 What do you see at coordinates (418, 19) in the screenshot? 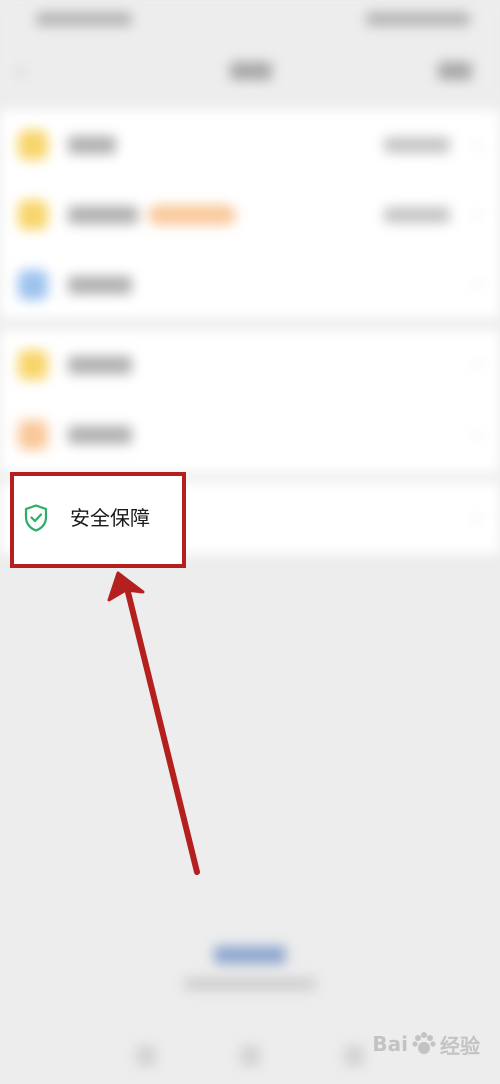
I see `status-bar-right` at bounding box center [418, 19].